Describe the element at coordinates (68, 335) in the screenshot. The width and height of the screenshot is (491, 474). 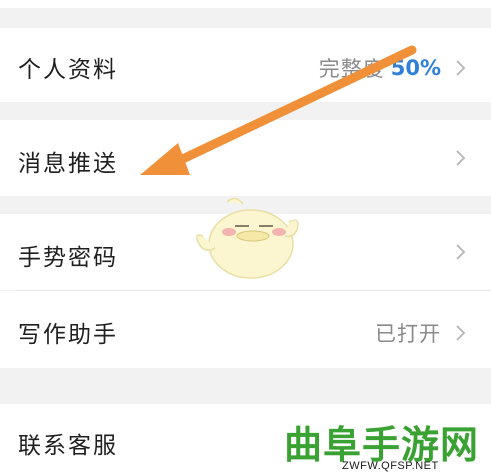
I see `row-label-assistant: 写作助手` at that location.